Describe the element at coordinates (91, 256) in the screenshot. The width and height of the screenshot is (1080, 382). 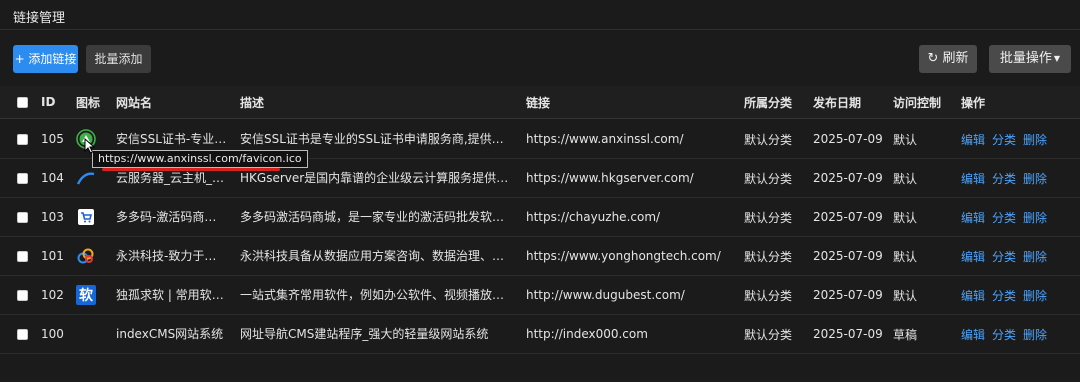
I see `yonghong-icon` at that location.